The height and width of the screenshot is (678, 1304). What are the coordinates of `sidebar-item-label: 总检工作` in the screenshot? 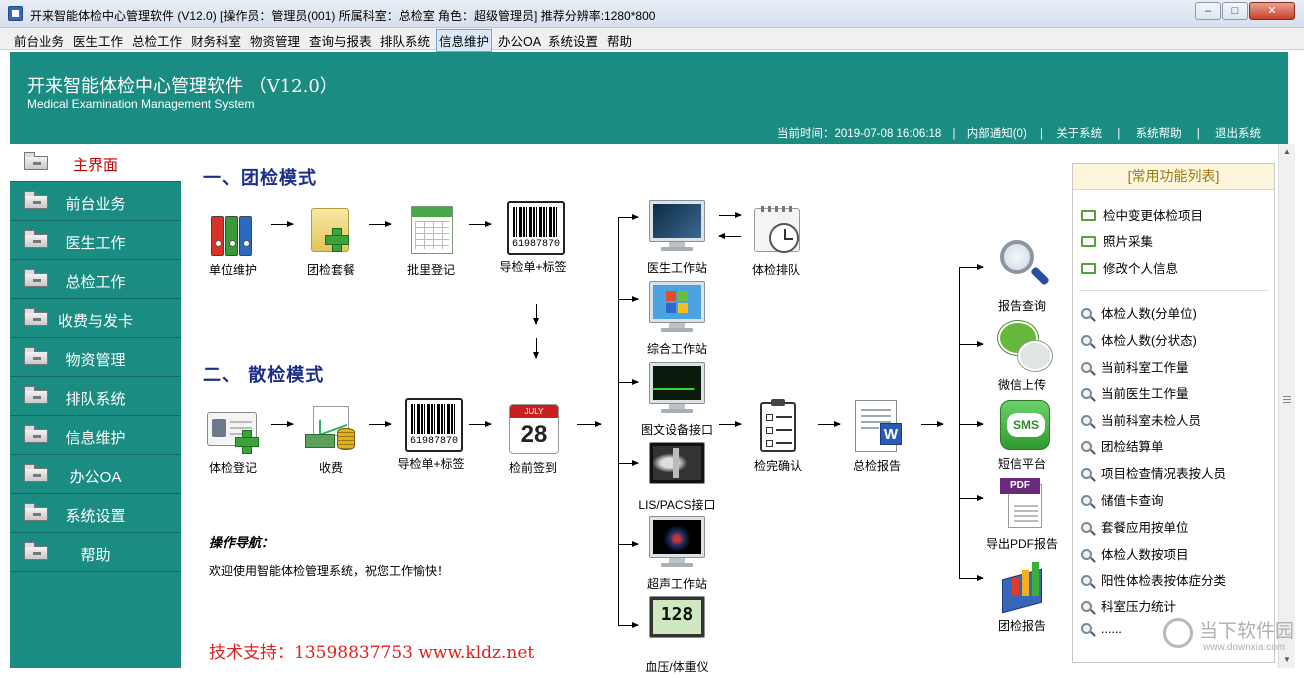 It's located at (95, 282).